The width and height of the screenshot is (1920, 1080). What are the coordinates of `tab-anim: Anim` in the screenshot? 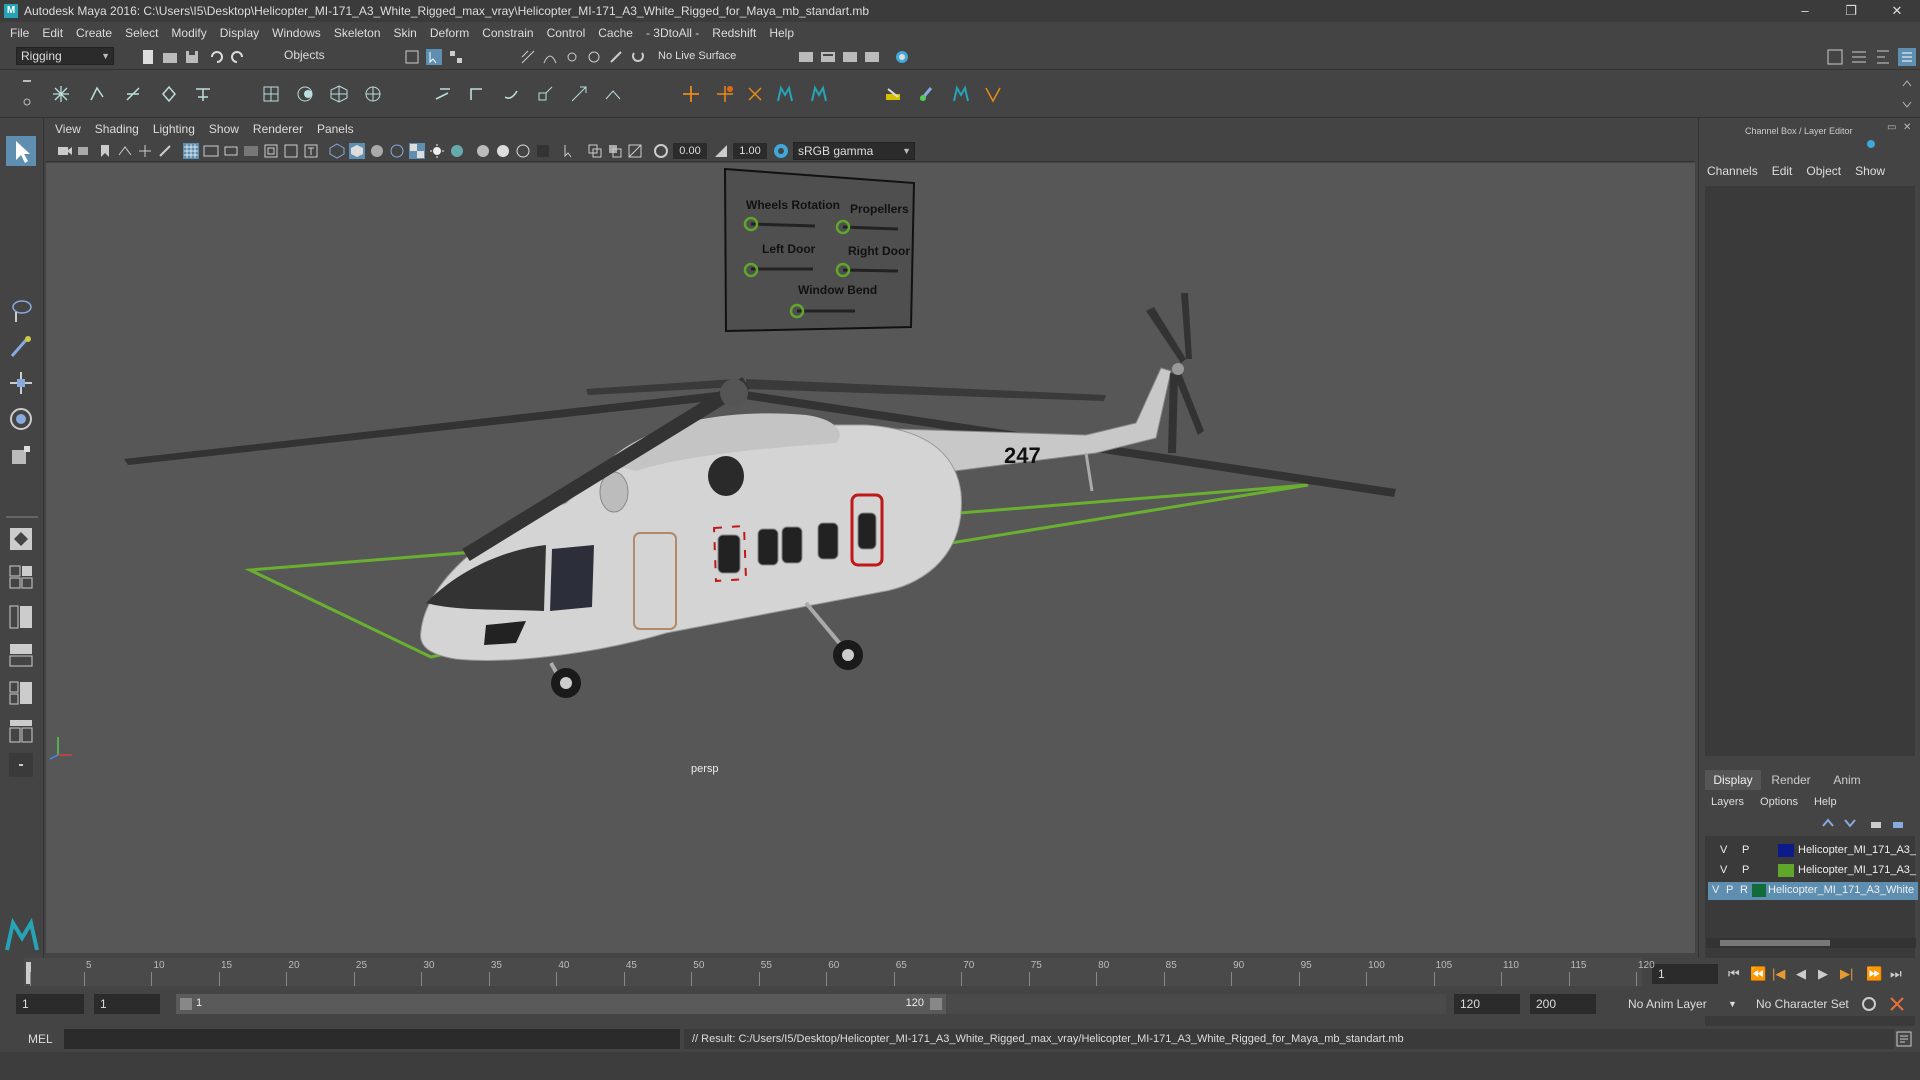 It's located at (1847, 780).